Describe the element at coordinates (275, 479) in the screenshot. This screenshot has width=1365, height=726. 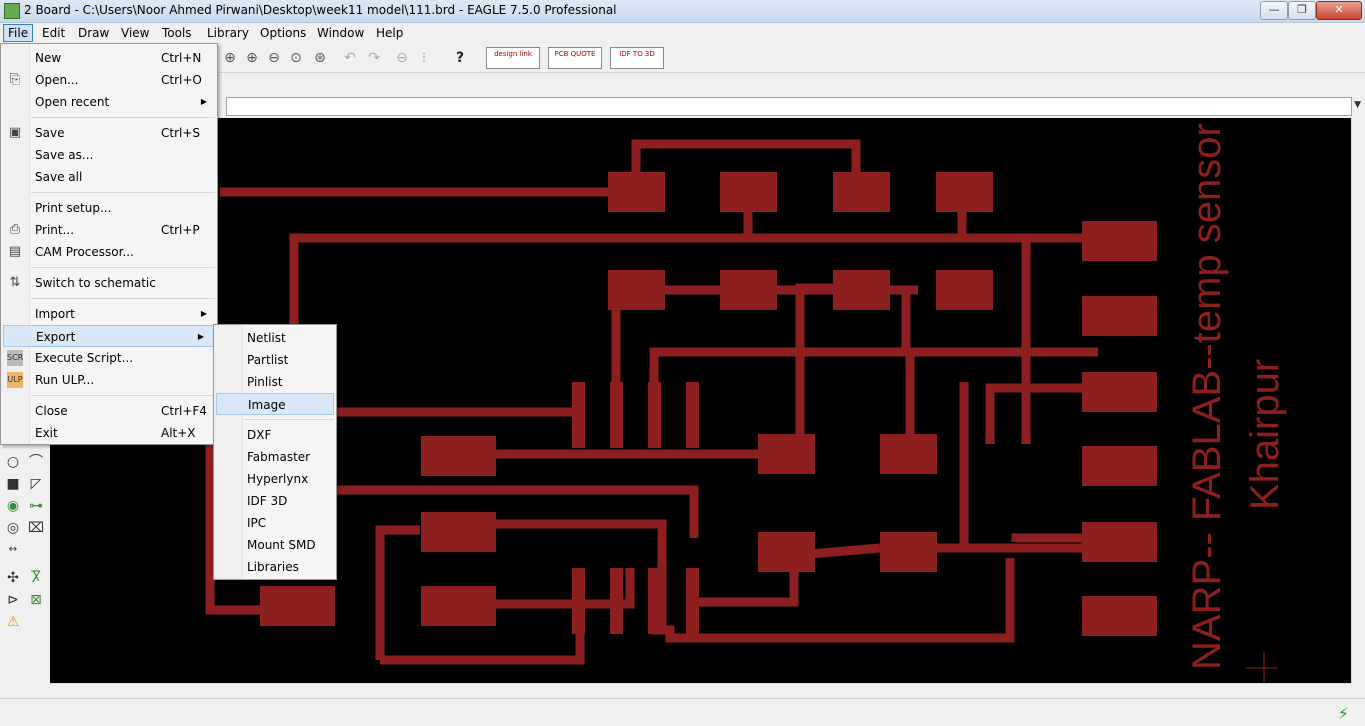
I see `export-hyperlynx: Hyperlynx` at that location.